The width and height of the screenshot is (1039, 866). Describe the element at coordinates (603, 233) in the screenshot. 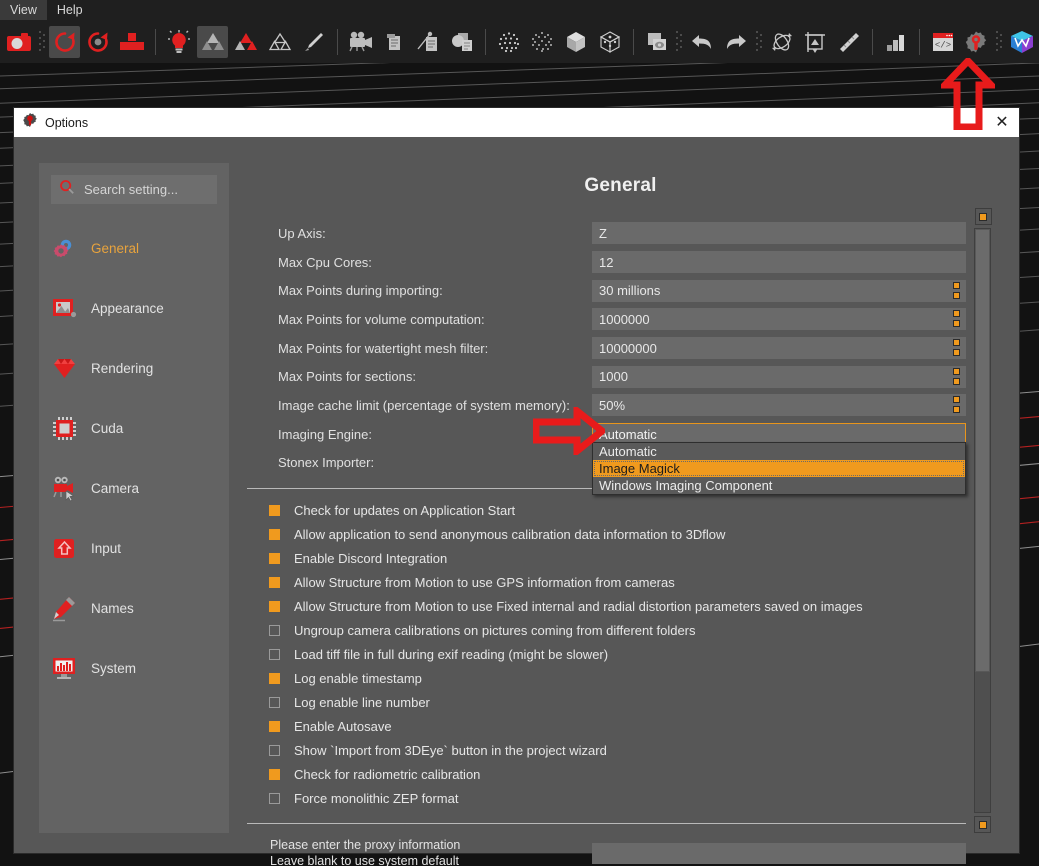

I see `field-value: Z` at that location.